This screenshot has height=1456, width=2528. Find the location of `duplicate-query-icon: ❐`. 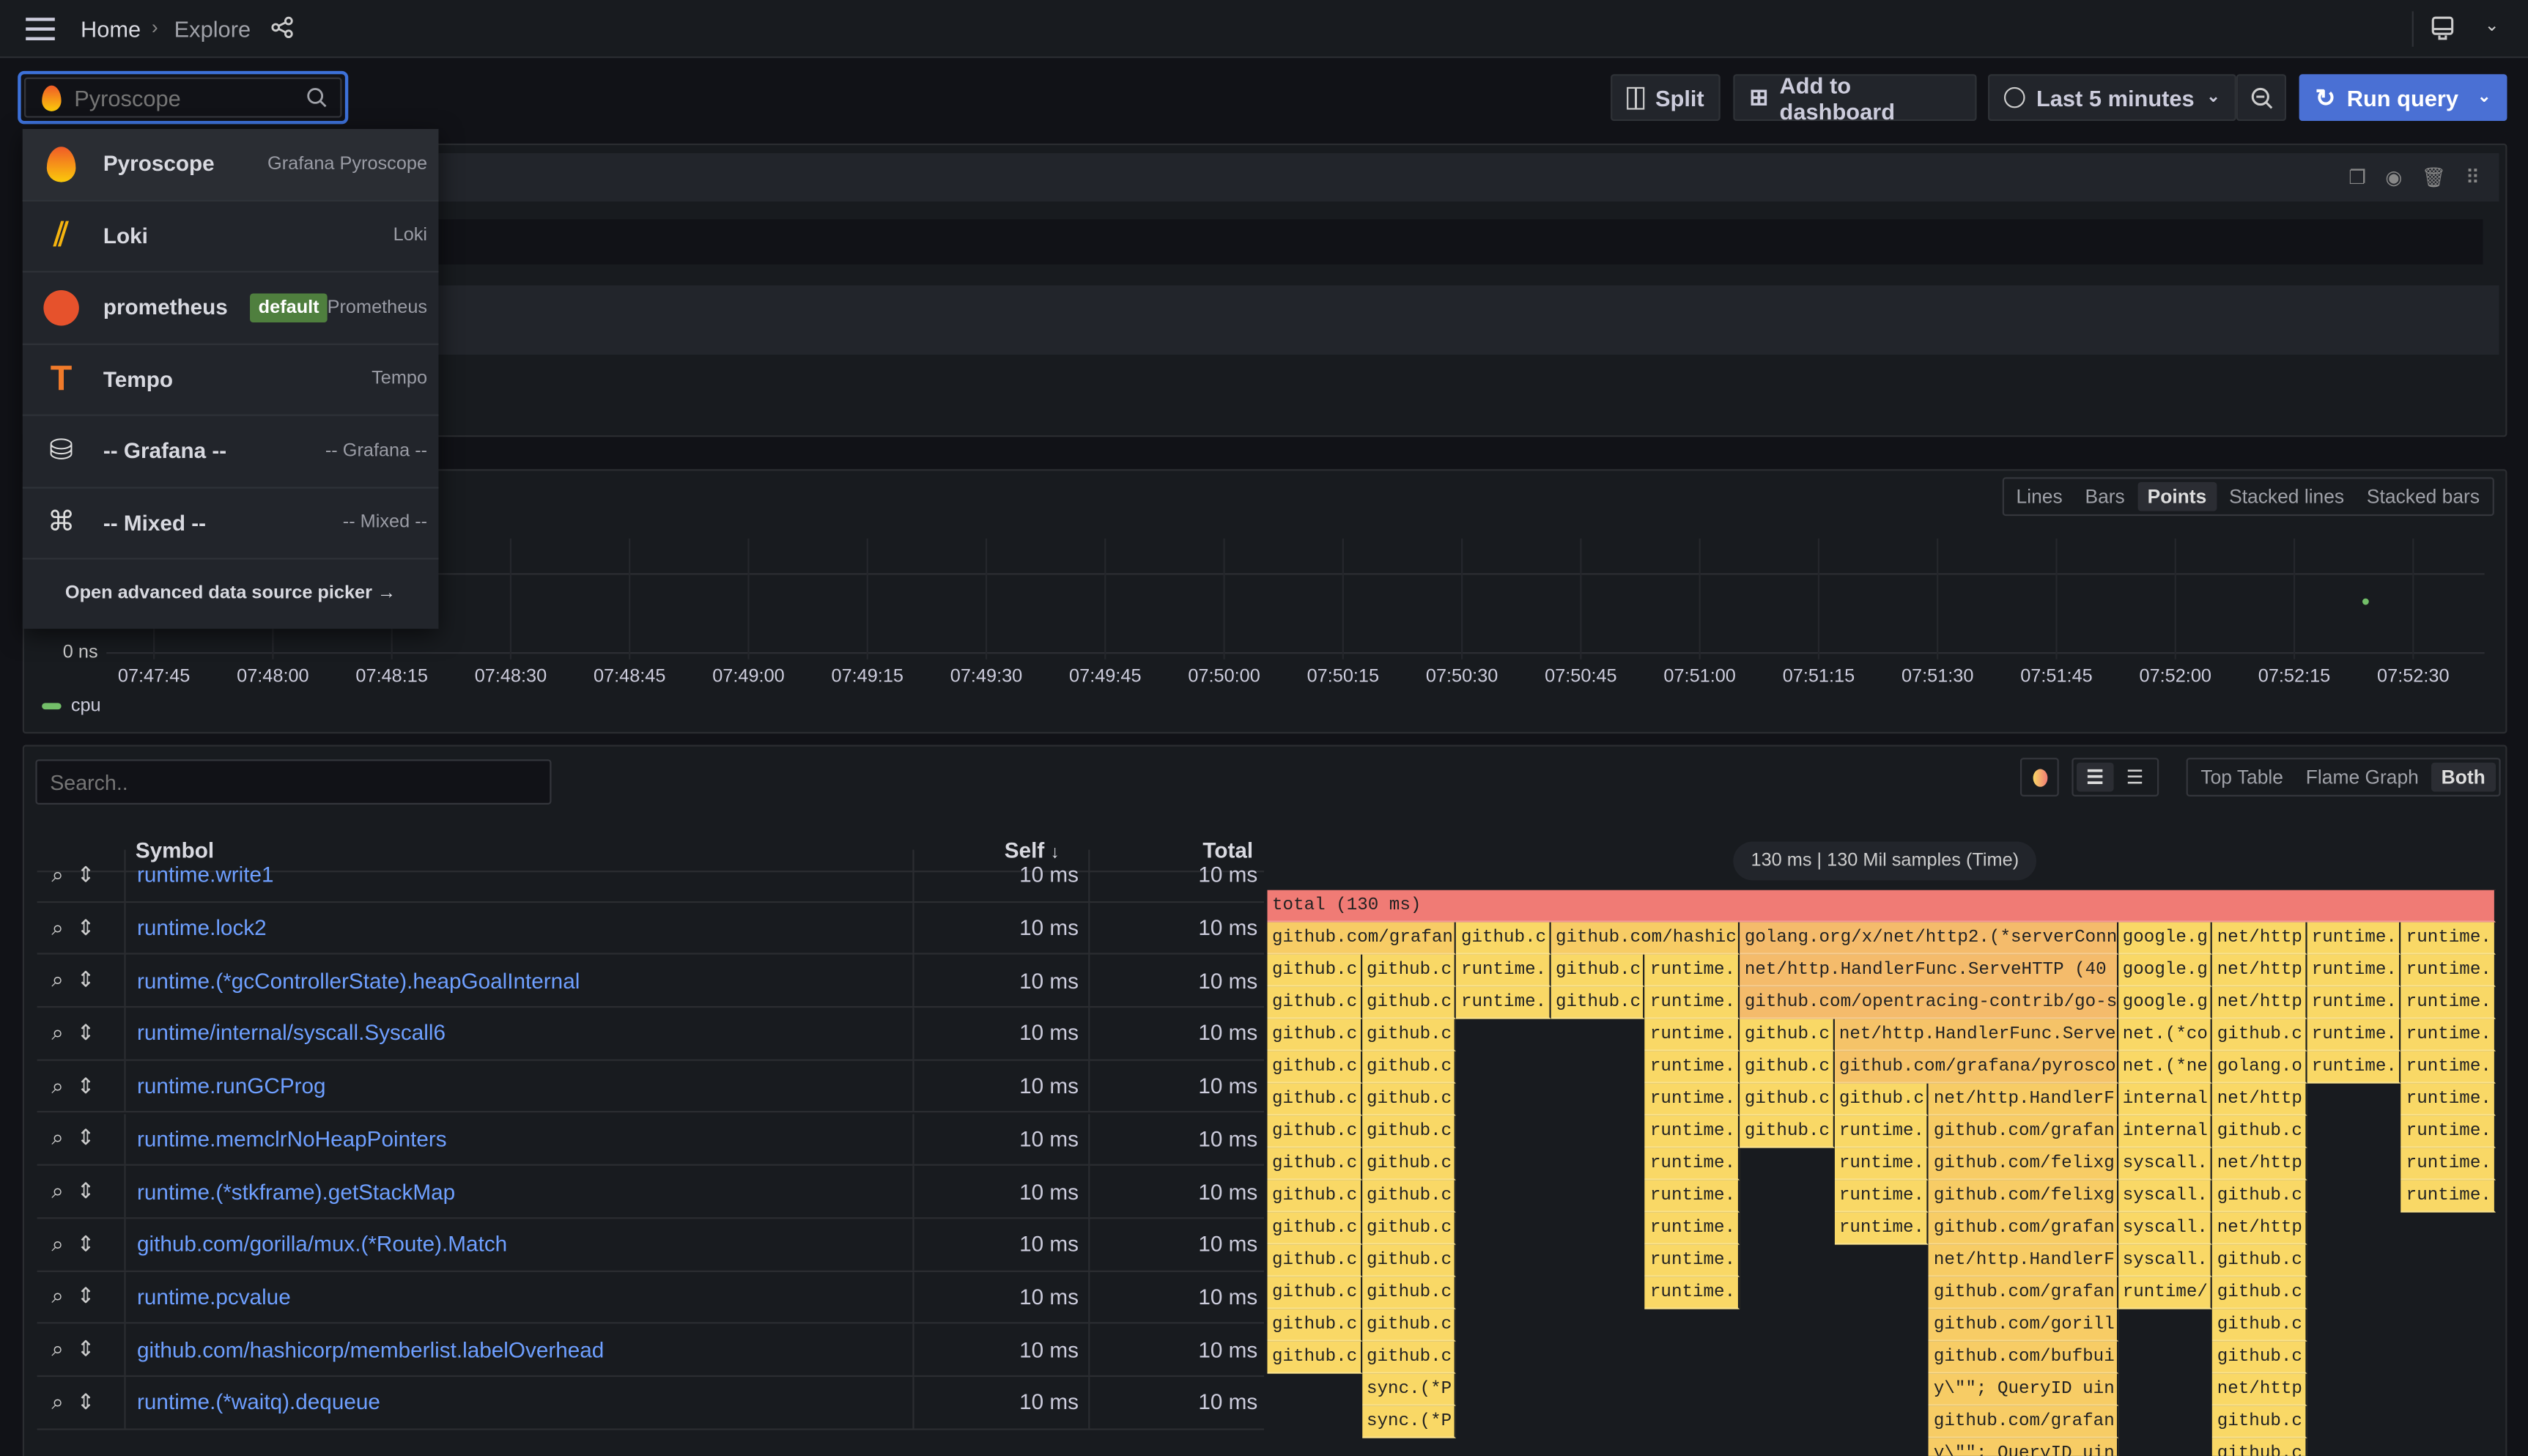

duplicate-query-icon: ❐ is located at coordinates (2357, 177).